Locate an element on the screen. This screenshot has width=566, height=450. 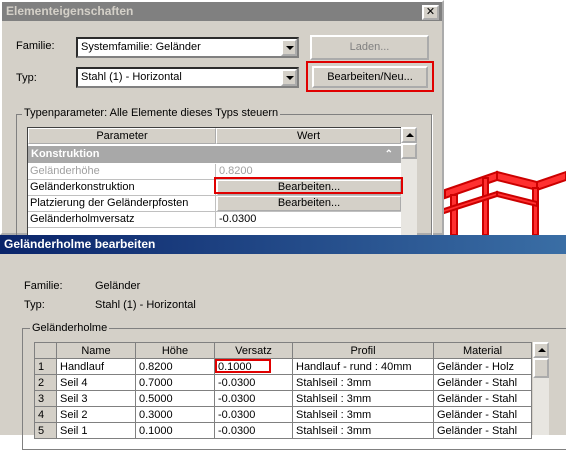
column-header: Höhe is located at coordinates (175, 350).